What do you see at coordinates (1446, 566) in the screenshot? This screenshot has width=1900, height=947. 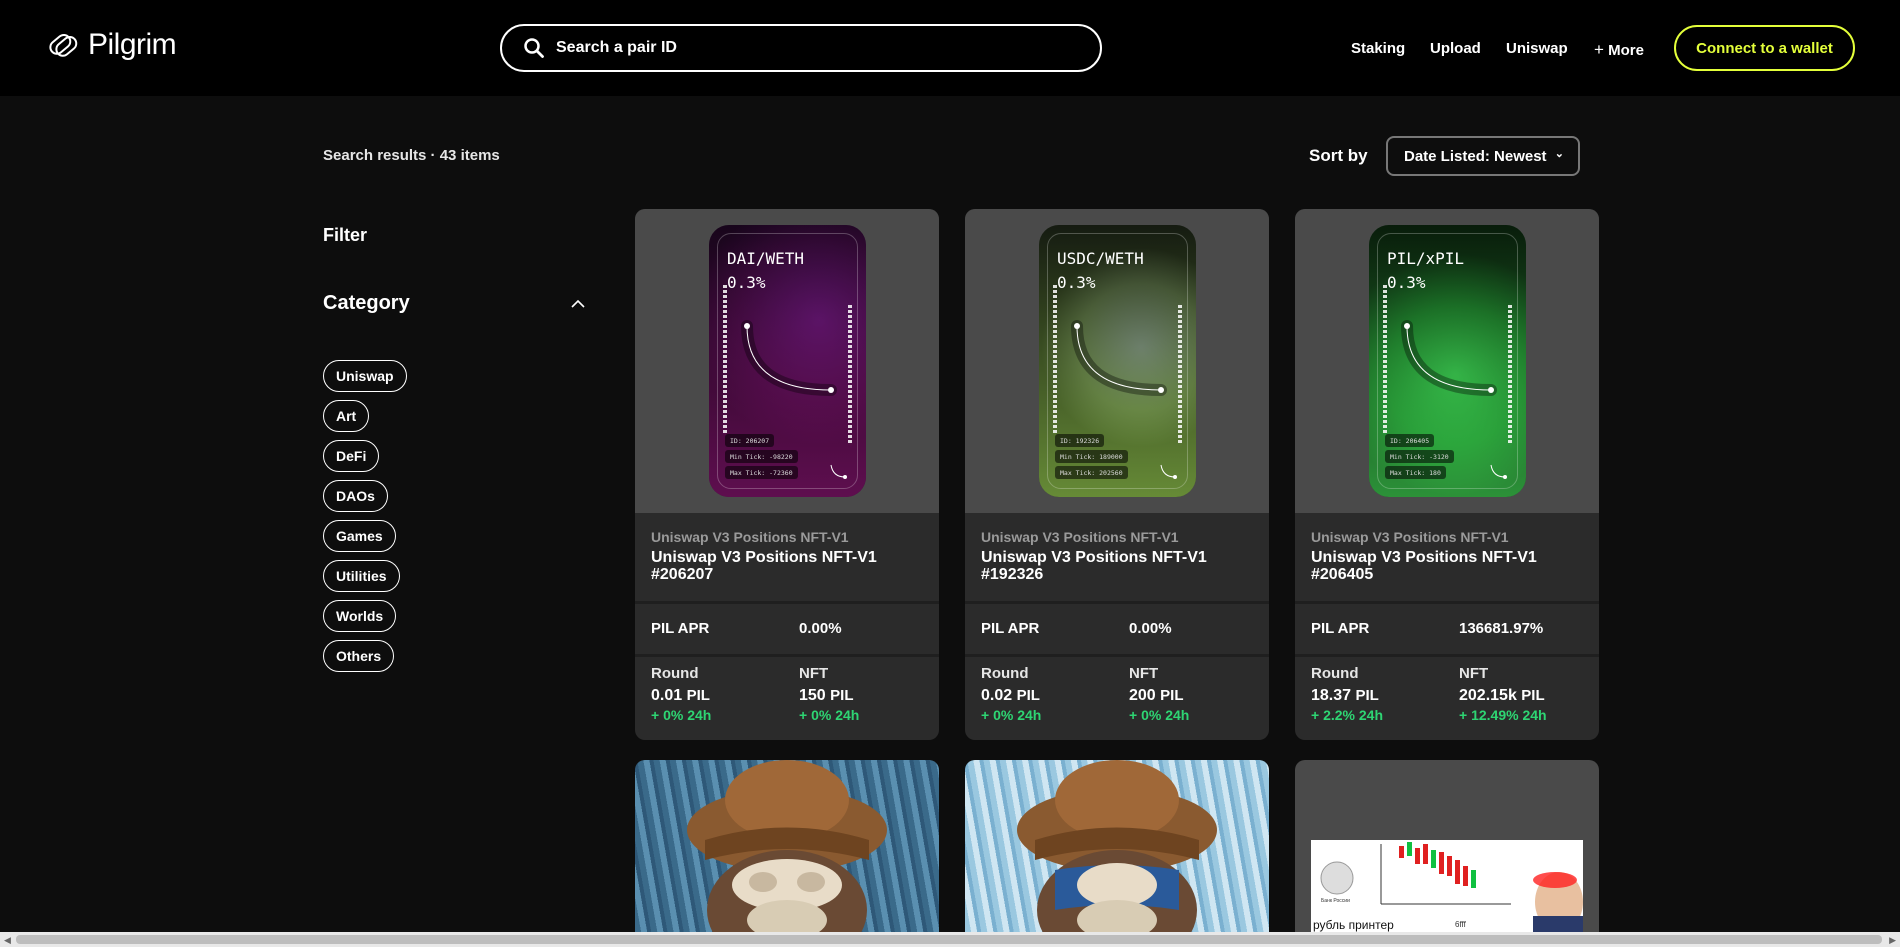 I see `nft-name: Uniswap V3 Positions NFT-V1 #206405` at bounding box center [1446, 566].